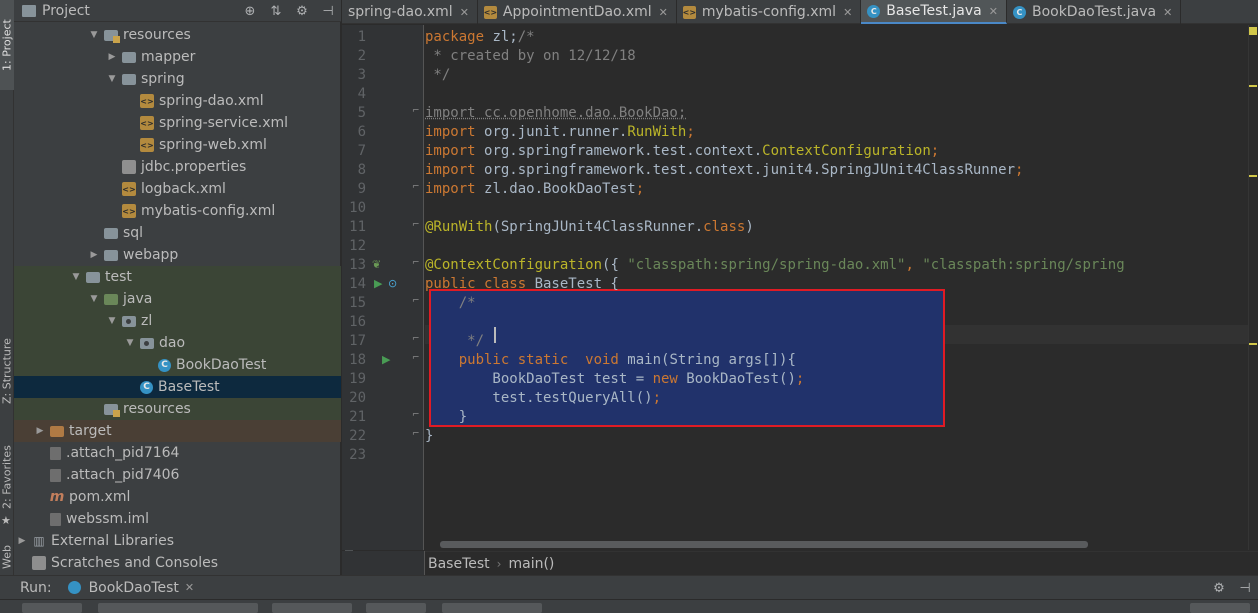 This screenshot has width=1258, height=613. I want to click on tree-item: .attach_pid7164, so click(177, 453).